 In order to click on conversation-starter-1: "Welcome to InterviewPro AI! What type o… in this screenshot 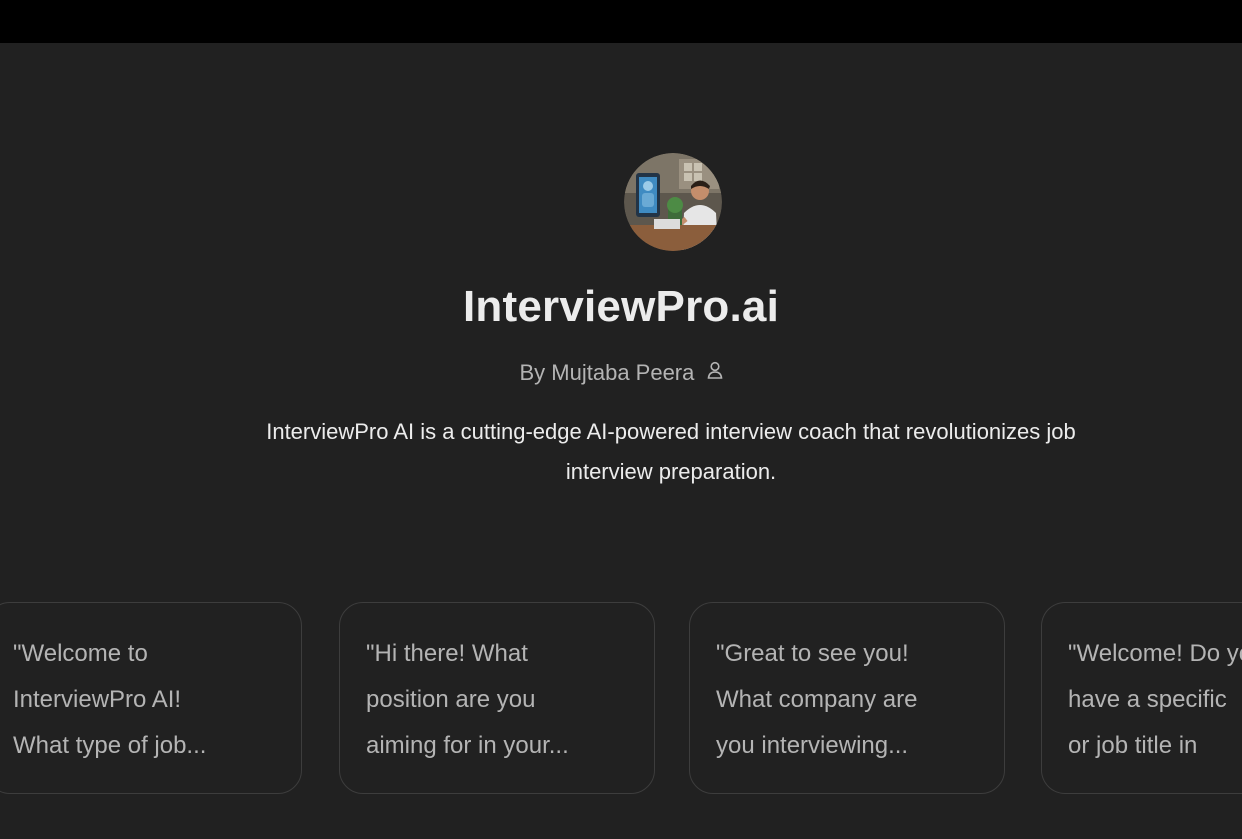, I will do `click(151, 698)`.